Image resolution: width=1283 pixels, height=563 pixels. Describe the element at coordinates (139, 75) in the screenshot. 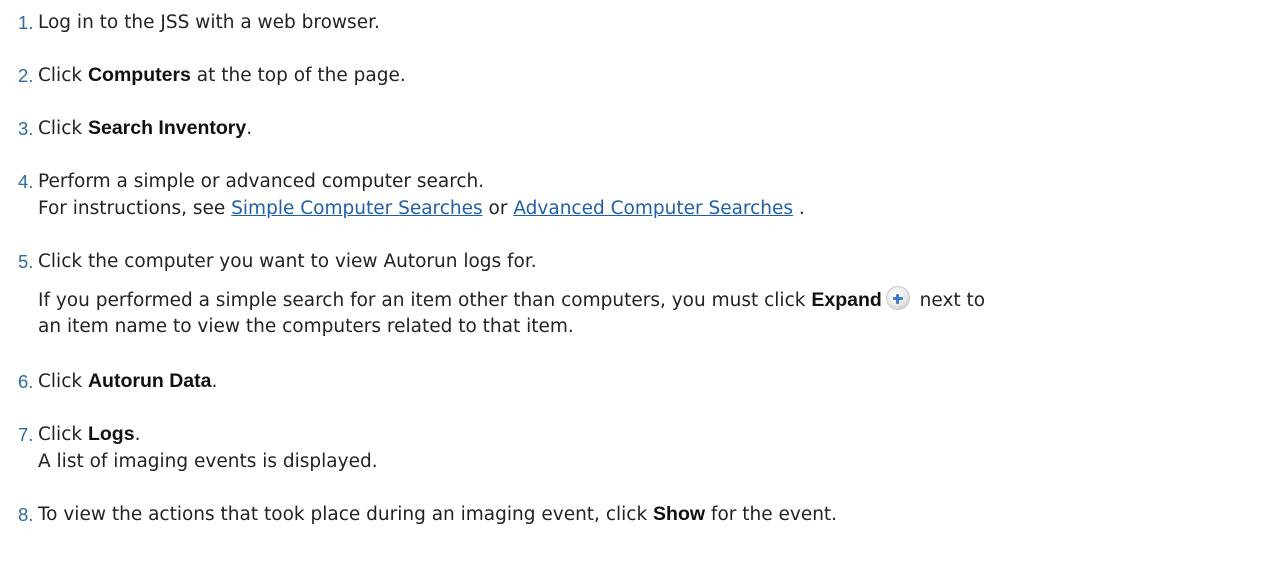

I see `command-computers: Computers` at that location.